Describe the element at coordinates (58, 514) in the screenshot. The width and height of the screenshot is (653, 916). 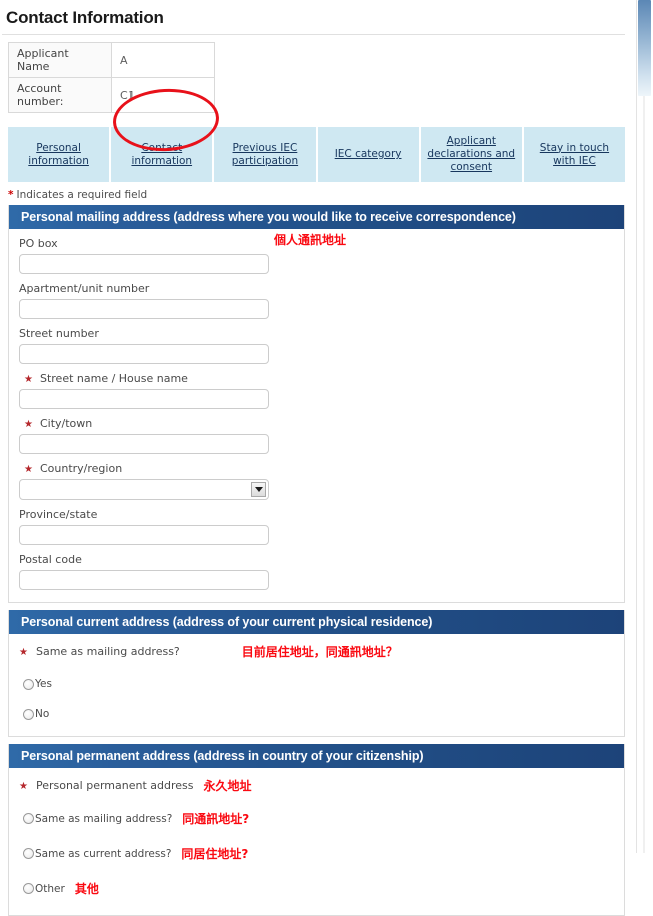
I see `field-label: Province/state` at that location.